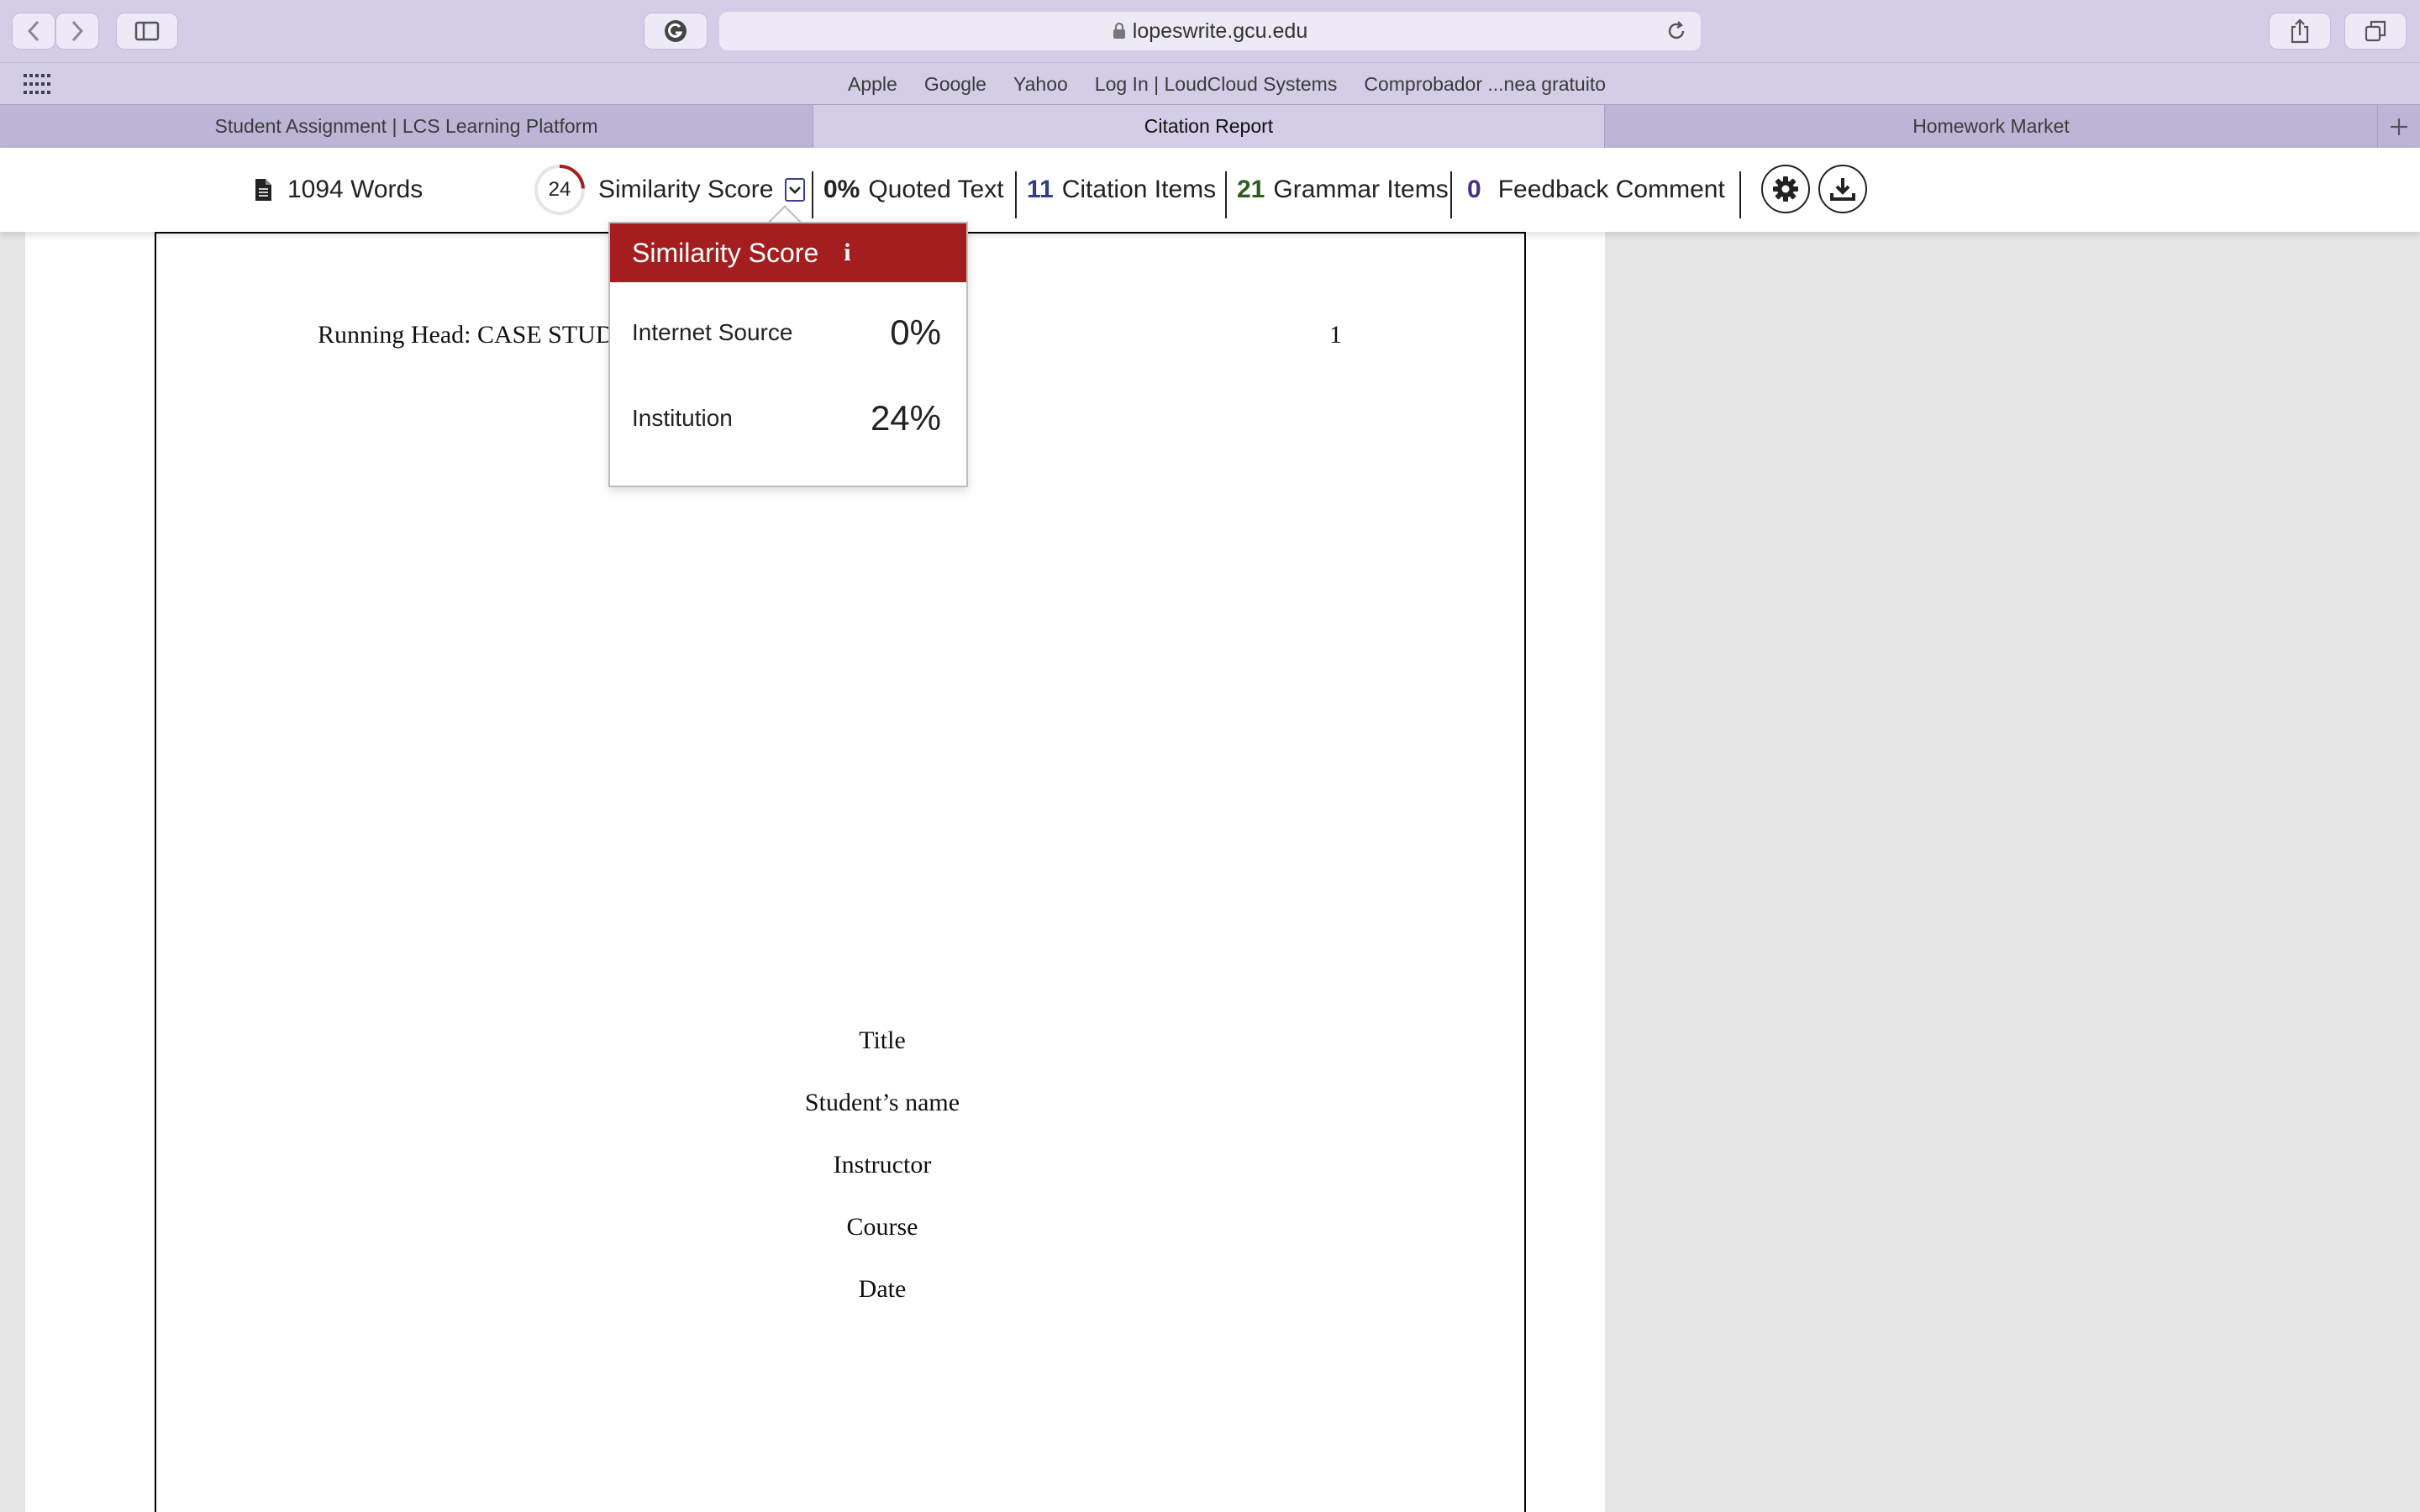 The width and height of the screenshot is (2420, 1512). I want to click on chevron-right-icon, so click(77, 31).